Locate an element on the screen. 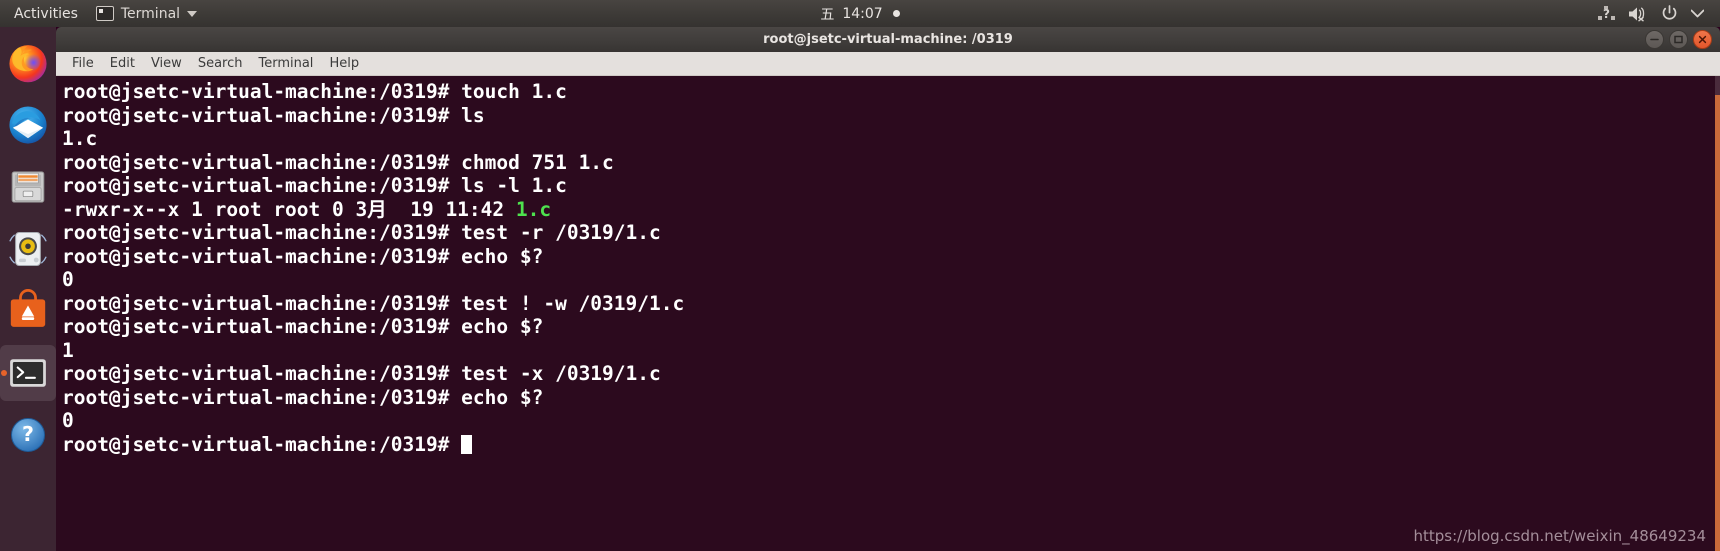 The image size is (1720, 551). app-menu-terminal: Terminal is located at coordinates (146, 13).